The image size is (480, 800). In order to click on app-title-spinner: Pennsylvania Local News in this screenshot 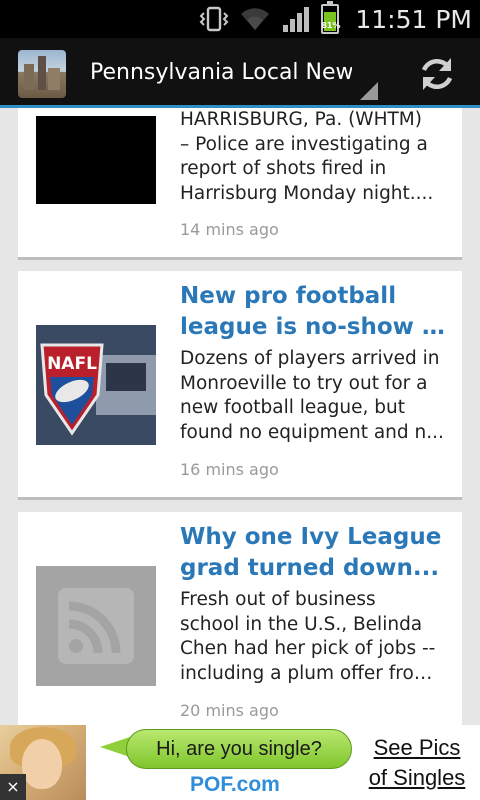, I will do `click(221, 73)`.